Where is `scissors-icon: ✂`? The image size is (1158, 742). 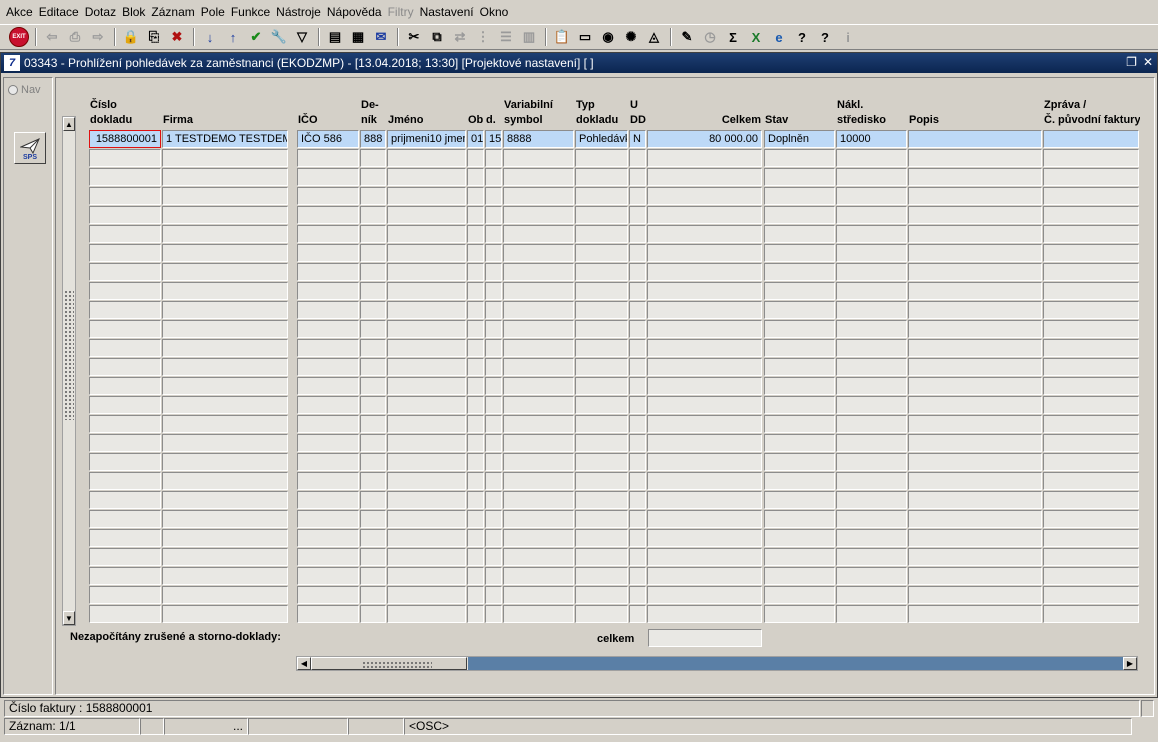
scissors-icon: ✂ is located at coordinates (414, 37).